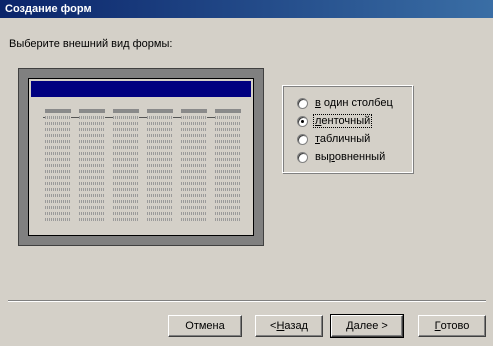 The image size is (493, 346). What do you see at coordinates (246, 9) in the screenshot?
I see `title-bar: Создание форм` at bounding box center [246, 9].